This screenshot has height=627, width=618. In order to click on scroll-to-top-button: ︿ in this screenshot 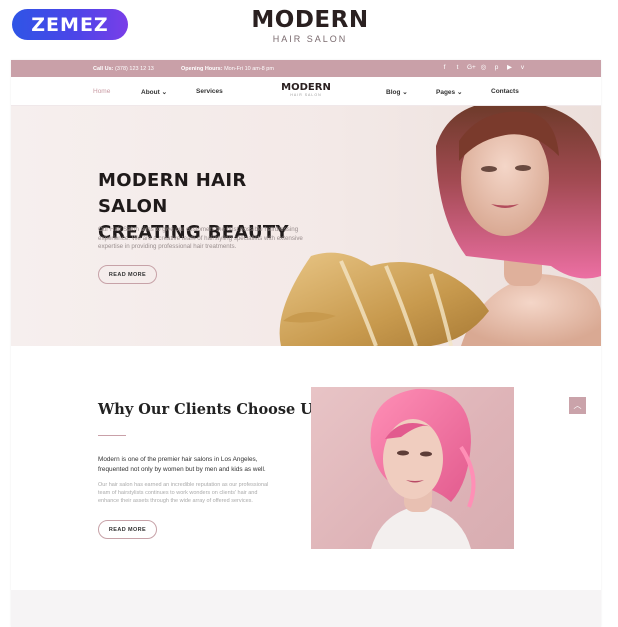, I will do `click(577, 405)`.